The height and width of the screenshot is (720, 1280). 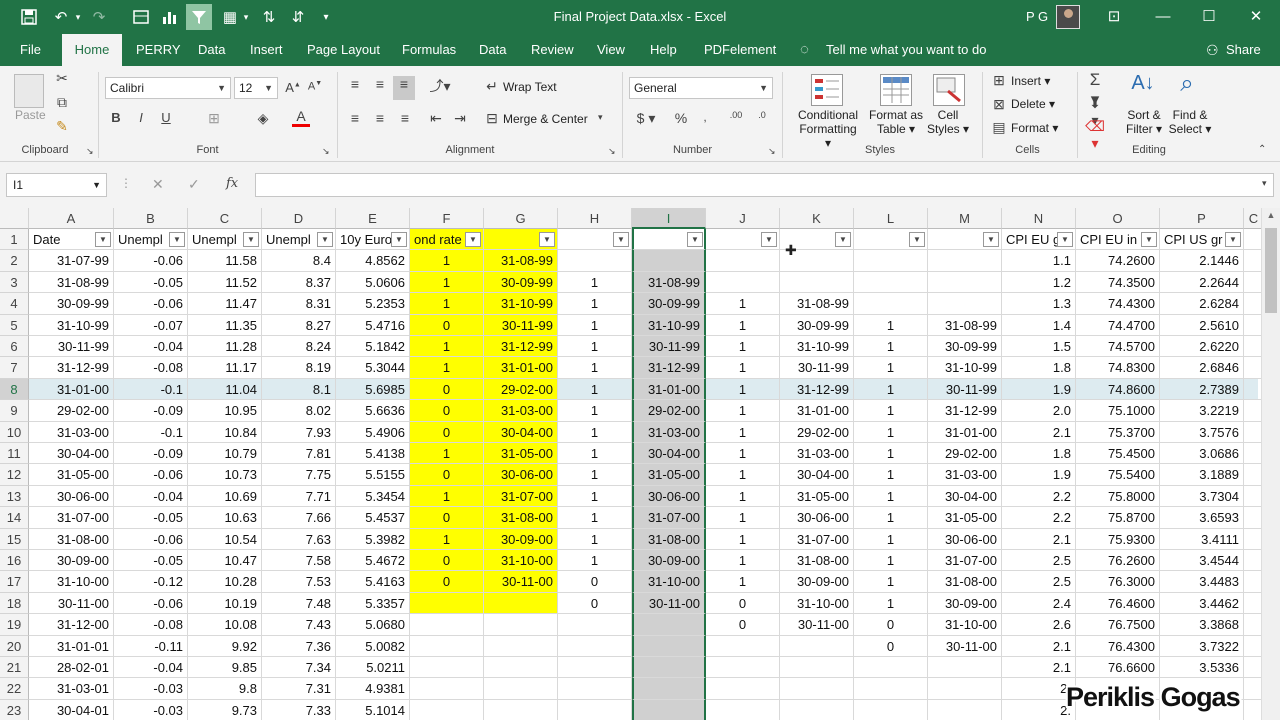 What do you see at coordinates (1039, 646) in the screenshot?
I see `cell: 2.1` at bounding box center [1039, 646].